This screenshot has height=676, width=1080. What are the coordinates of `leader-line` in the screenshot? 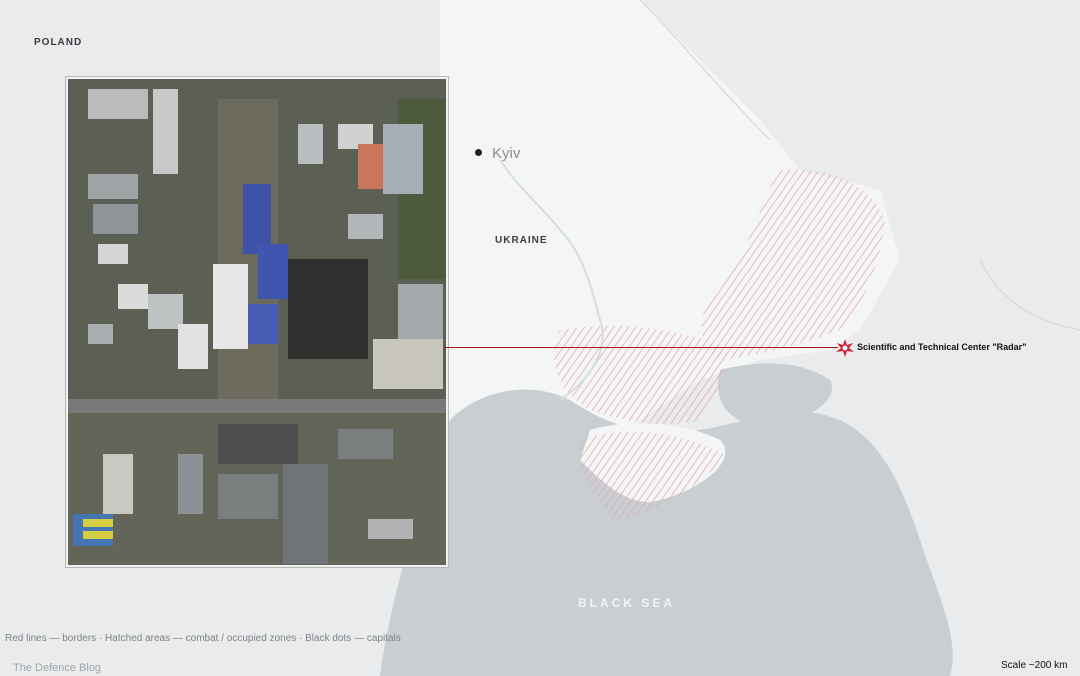 It's located at (641, 347).